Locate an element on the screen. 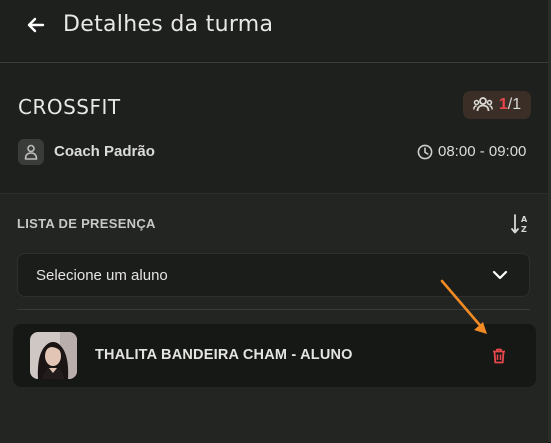 The width and height of the screenshot is (551, 443). capacity-current: 1 is located at coordinates (503, 104).